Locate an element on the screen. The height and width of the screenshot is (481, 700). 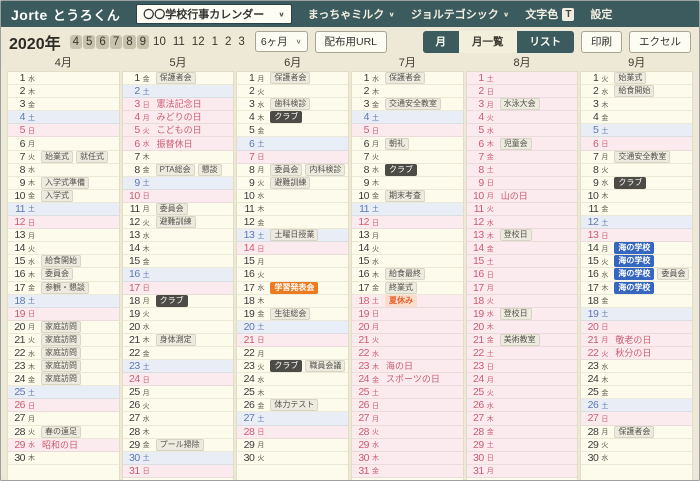
calendar-day-row: 30 土 is located at coordinates (178, 458).